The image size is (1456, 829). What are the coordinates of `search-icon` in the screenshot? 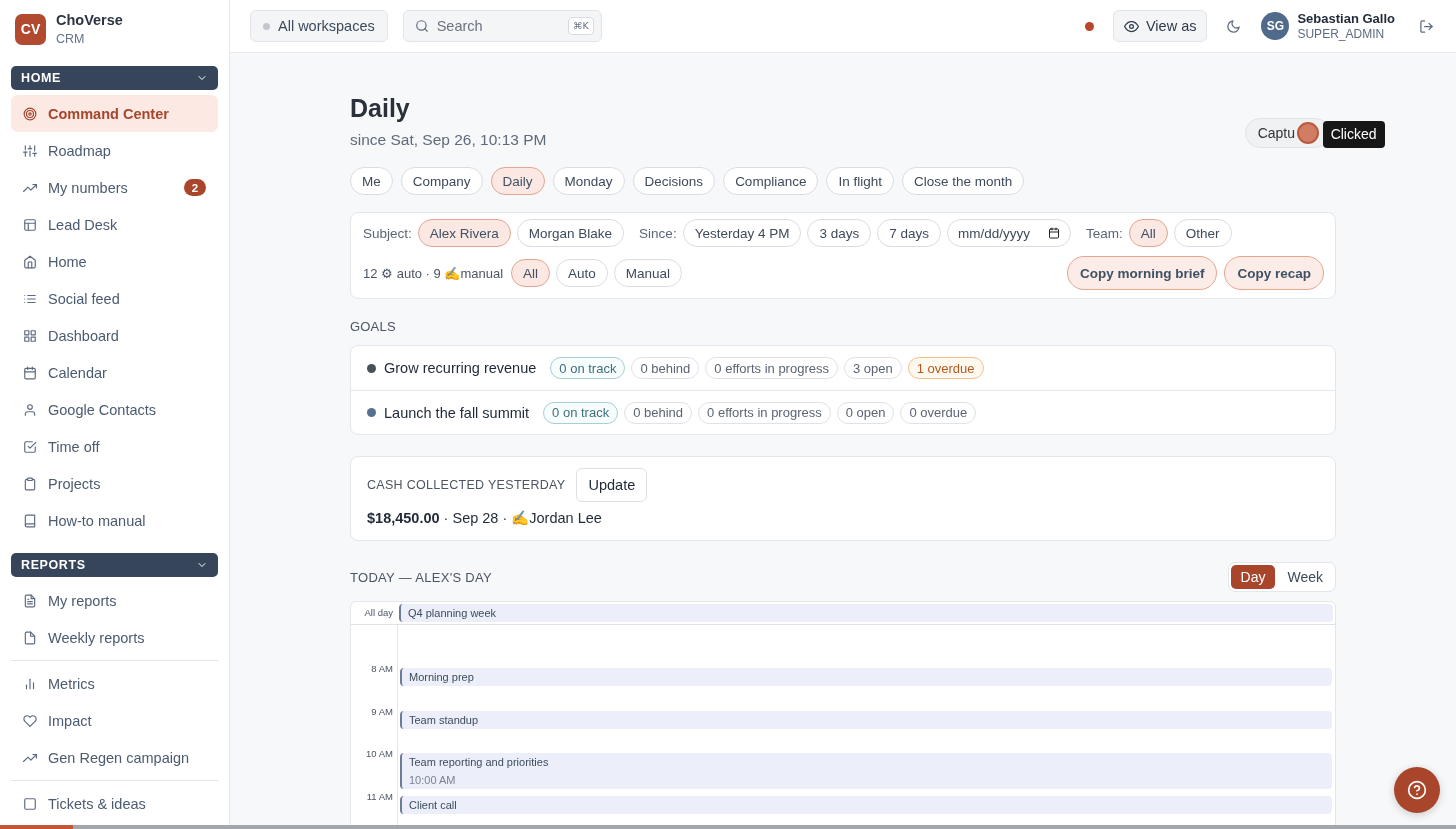 It's located at (421, 26).